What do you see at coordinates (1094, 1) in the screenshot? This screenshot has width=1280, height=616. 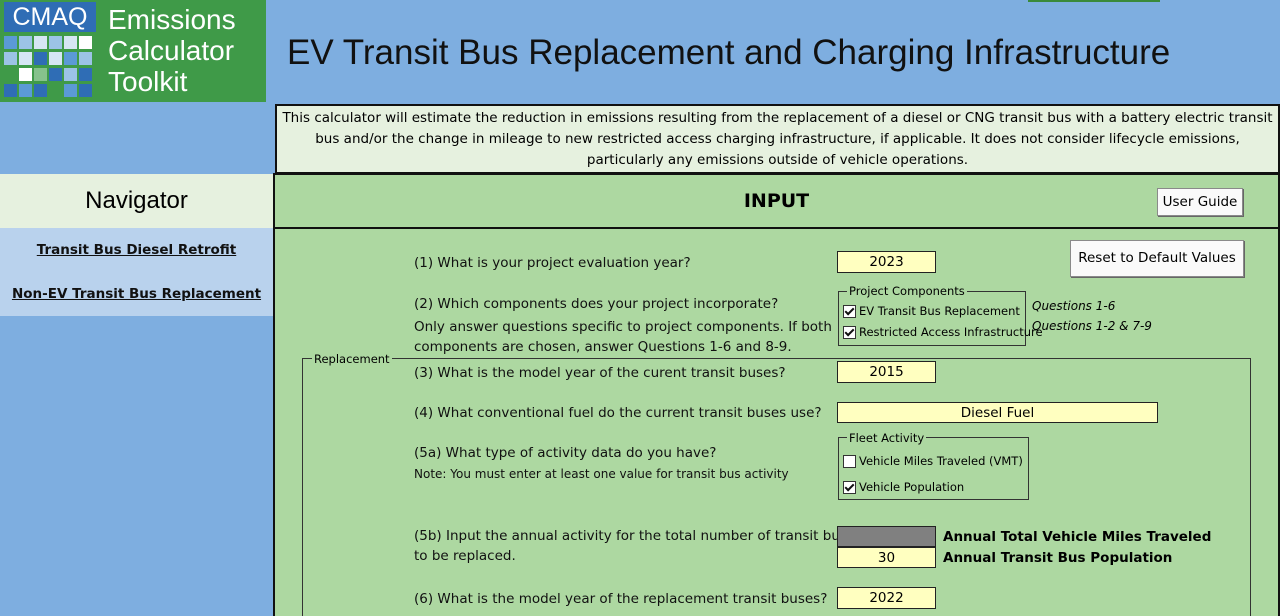 I see `title-accent-line` at bounding box center [1094, 1].